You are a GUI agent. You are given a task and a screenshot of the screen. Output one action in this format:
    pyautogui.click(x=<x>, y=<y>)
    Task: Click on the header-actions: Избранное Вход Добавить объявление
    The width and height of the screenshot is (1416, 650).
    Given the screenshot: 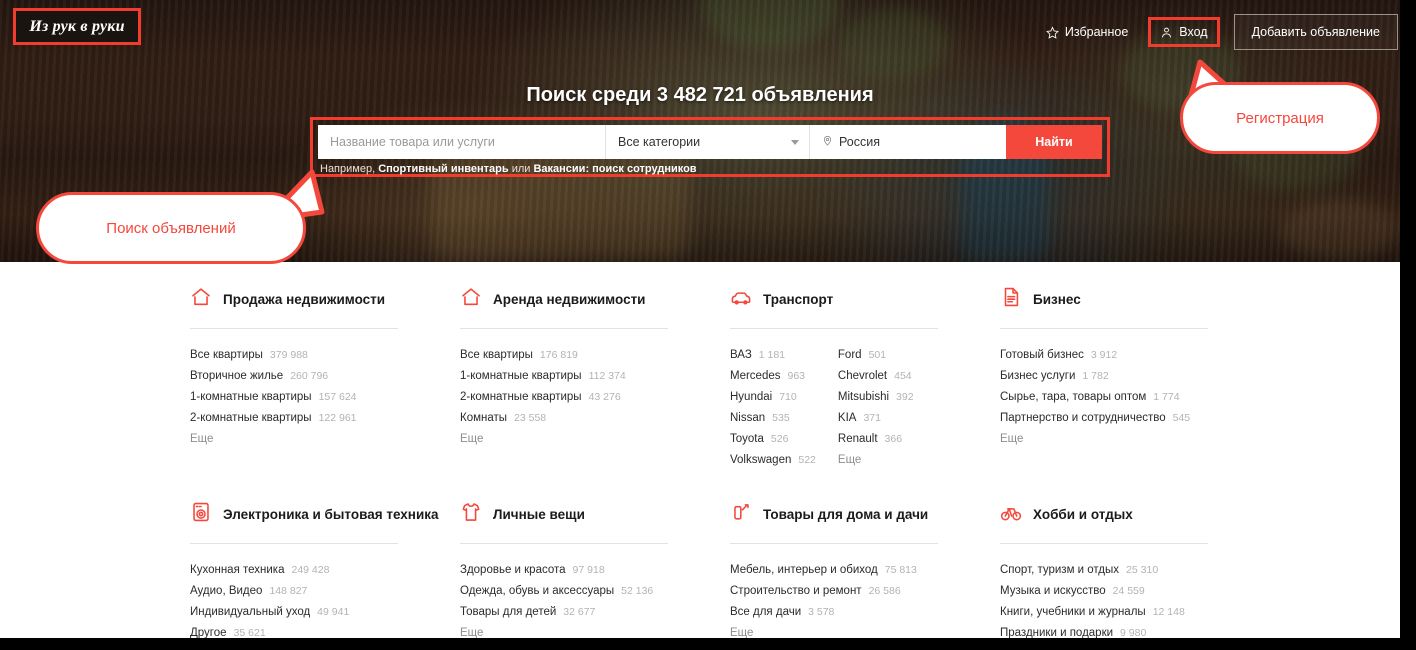 What is the action you would take?
    pyautogui.click(x=1217, y=32)
    